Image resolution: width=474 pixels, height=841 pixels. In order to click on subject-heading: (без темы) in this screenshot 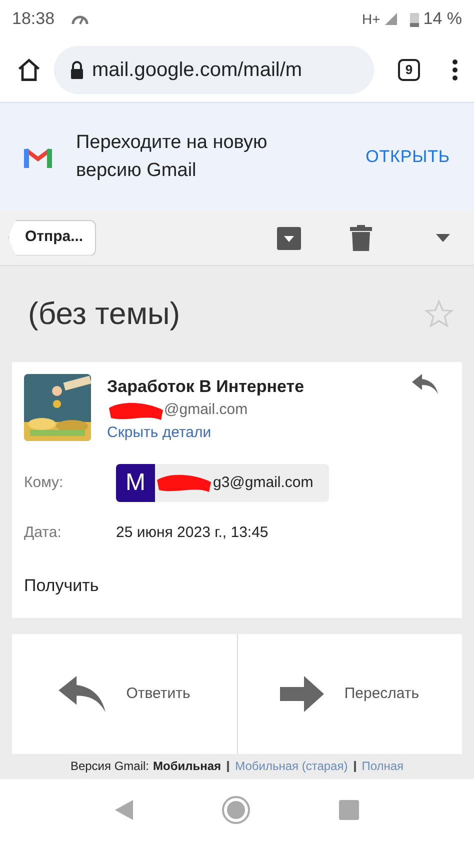, I will do `click(104, 313)`.